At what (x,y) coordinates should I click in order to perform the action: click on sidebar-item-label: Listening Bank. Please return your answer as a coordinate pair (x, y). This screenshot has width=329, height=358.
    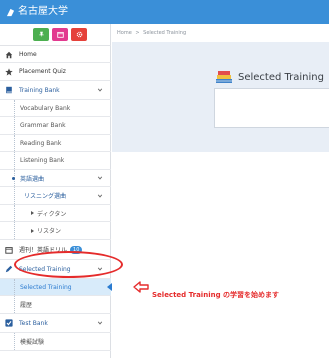
    Looking at the image, I should click on (42, 160).